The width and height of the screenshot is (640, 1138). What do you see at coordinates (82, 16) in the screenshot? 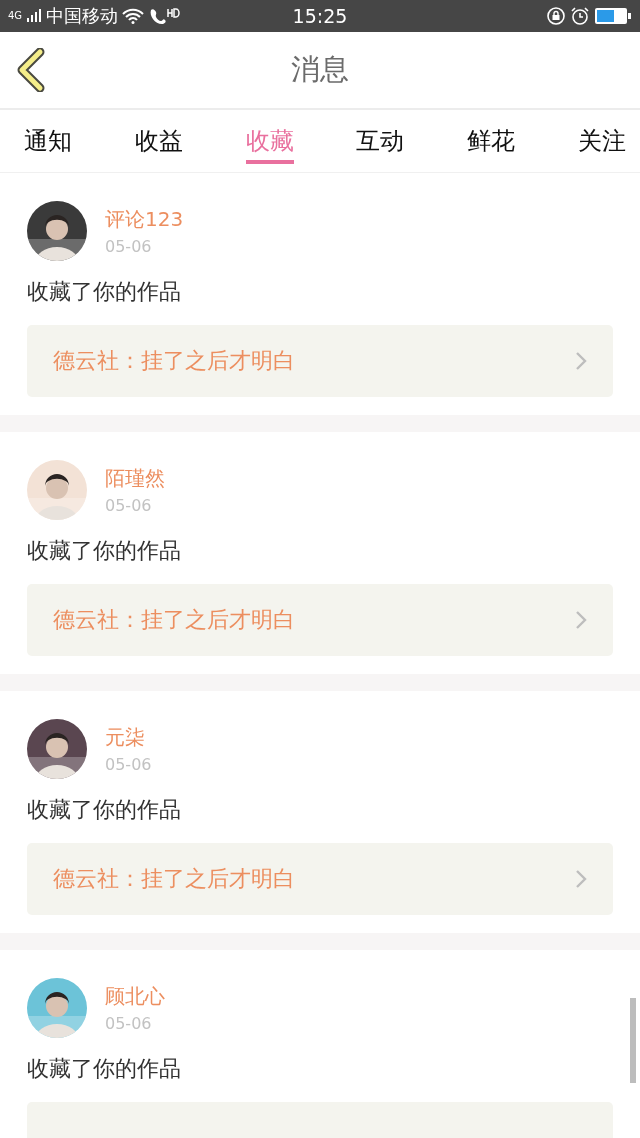
I see `carrier-name: 中国移动` at bounding box center [82, 16].